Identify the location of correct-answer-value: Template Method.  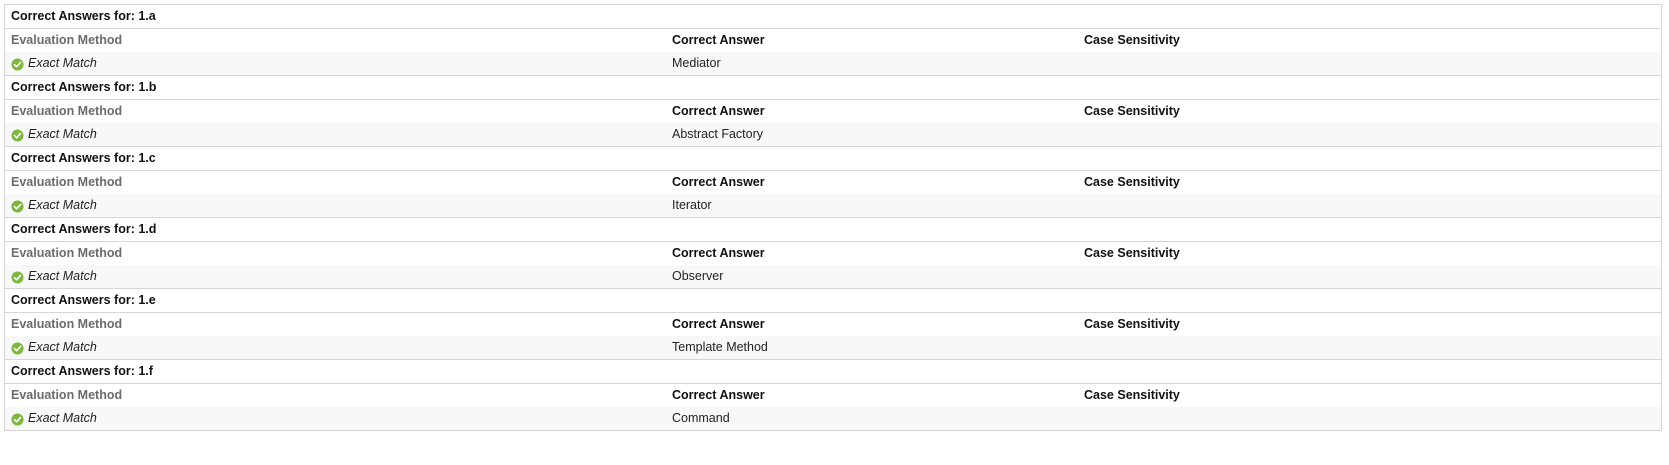
(720, 347).